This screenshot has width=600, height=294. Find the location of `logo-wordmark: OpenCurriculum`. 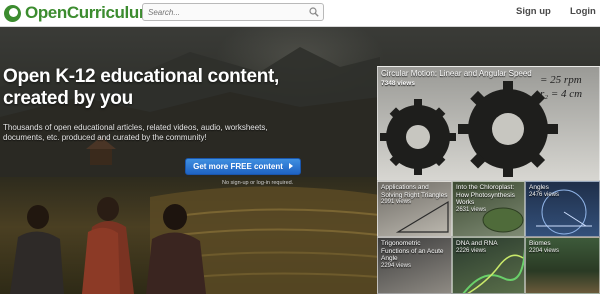

logo-wordmark: OpenCurriculum is located at coordinates (89, 13).